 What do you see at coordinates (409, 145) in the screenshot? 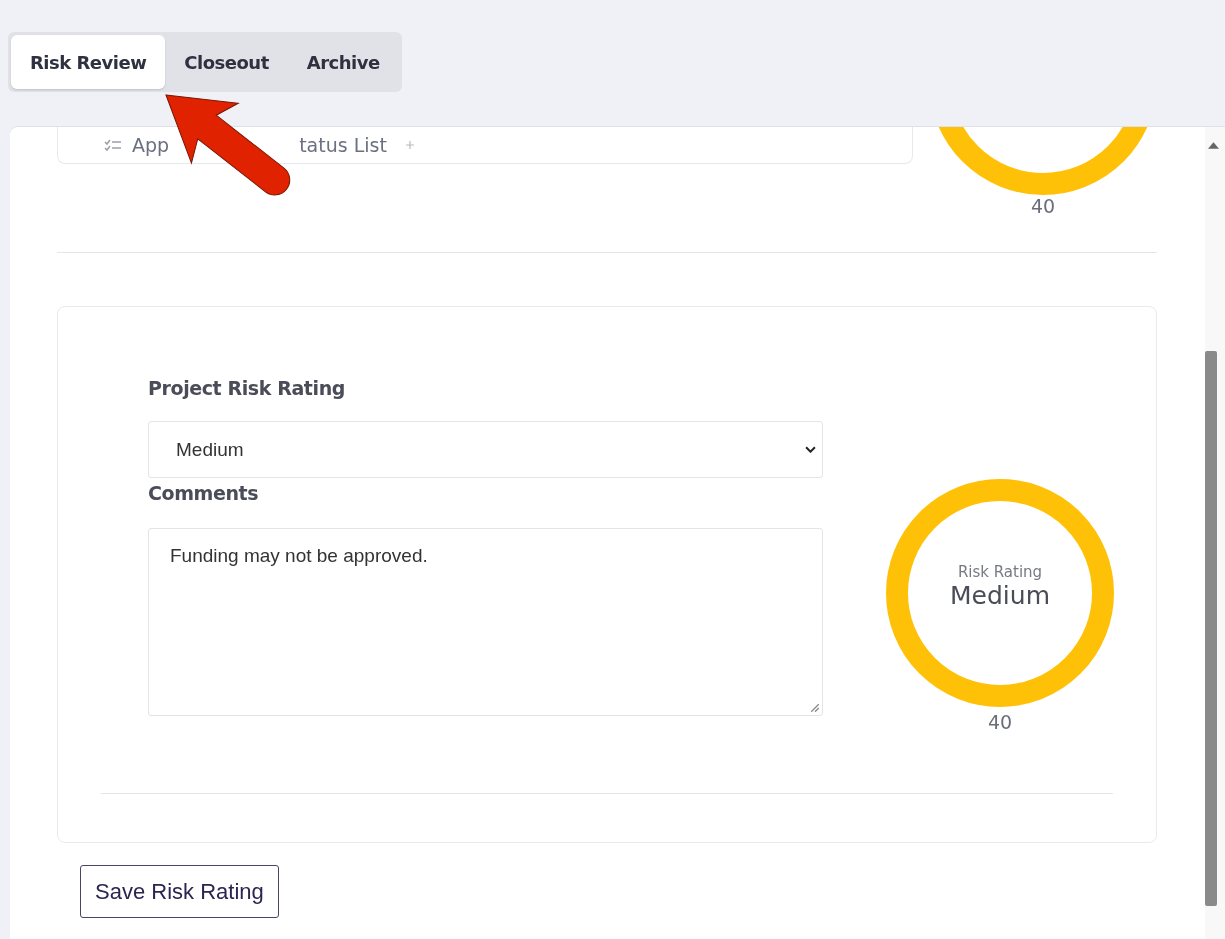
I see `plus-icon` at bounding box center [409, 145].